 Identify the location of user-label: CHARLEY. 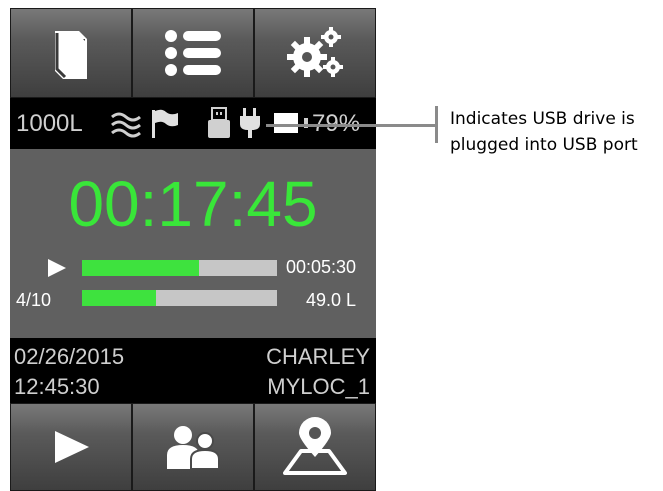
(318, 356).